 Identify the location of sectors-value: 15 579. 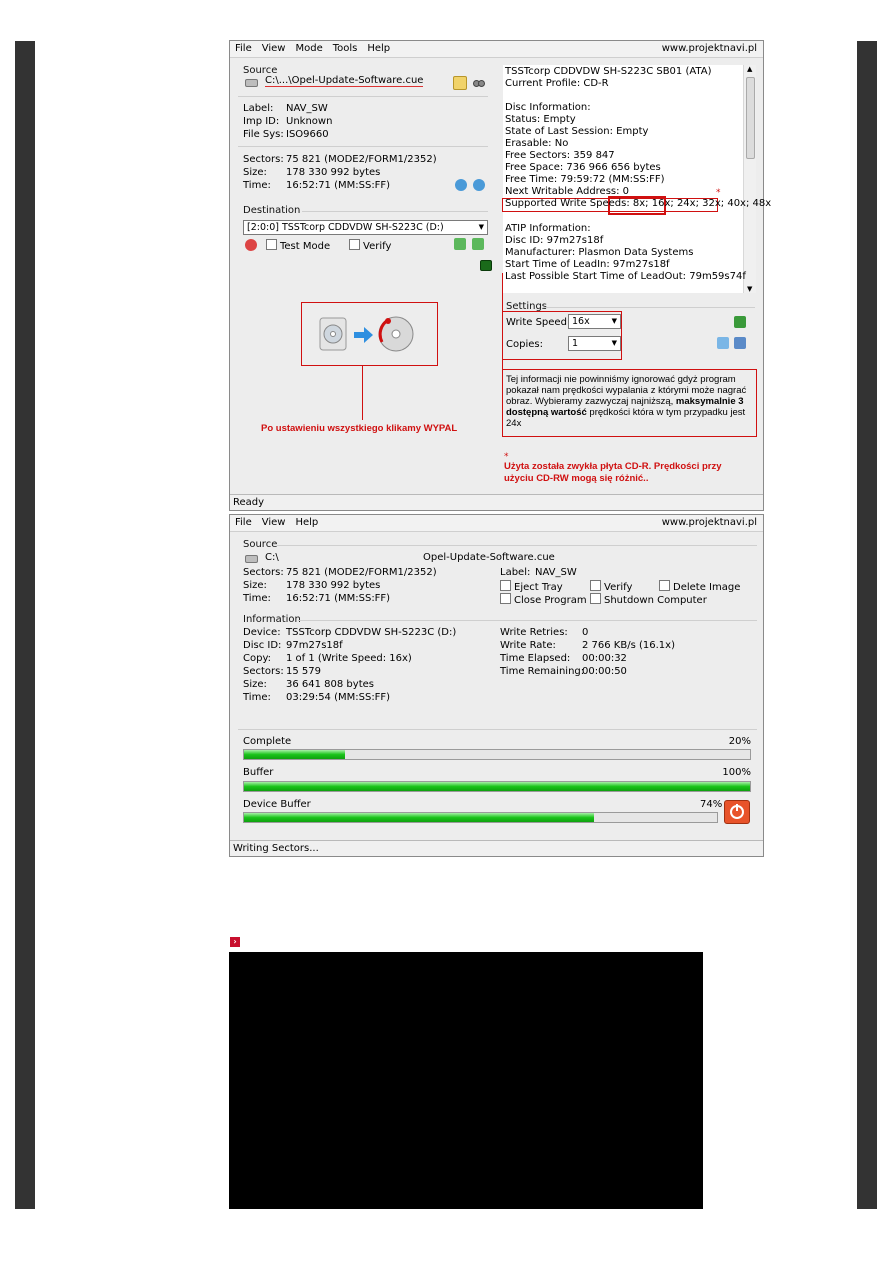
(303, 671).